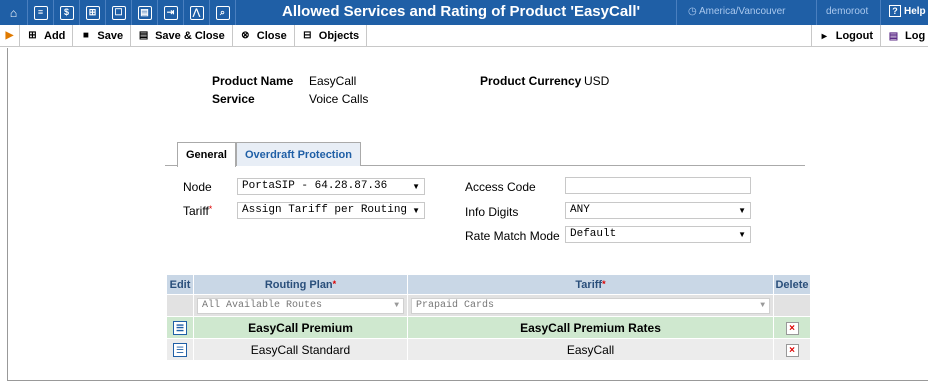 The image size is (928, 381). Describe the element at coordinates (331, 35) in the screenshot. I see `objects-button: ⊟ Objects` at that location.